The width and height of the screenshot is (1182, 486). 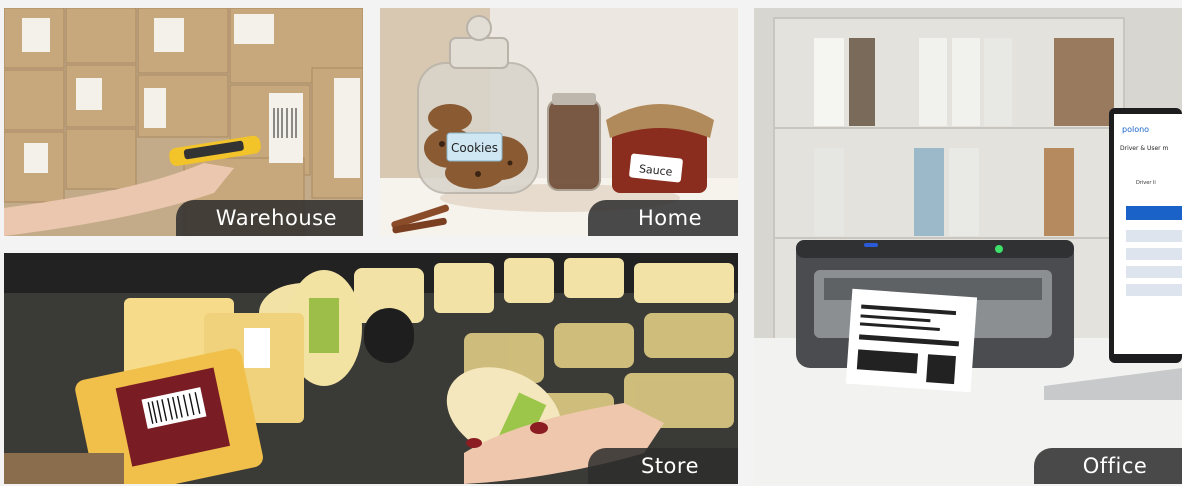 I want to click on jar-label-text: Cookies, so click(x=474, y=148).